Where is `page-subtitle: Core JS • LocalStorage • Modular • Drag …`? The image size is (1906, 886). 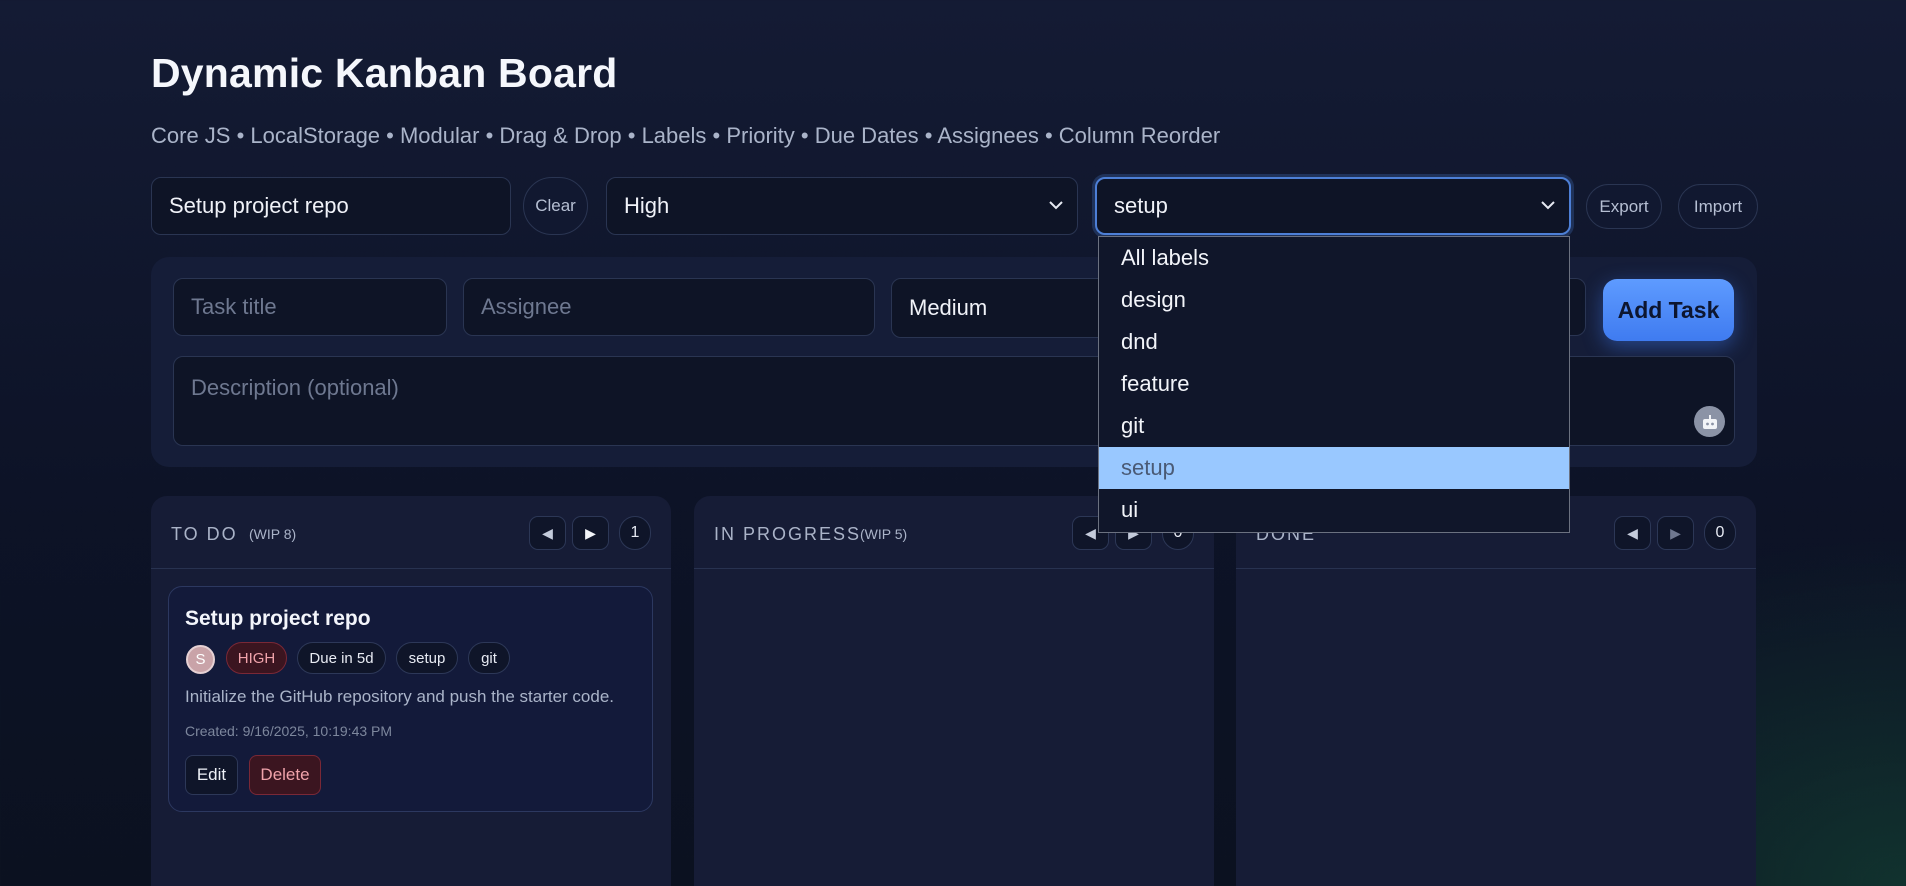 page-subtitle: Core JS • LocalStorage • Modular • Drag … is located at coordinates (686, 135).